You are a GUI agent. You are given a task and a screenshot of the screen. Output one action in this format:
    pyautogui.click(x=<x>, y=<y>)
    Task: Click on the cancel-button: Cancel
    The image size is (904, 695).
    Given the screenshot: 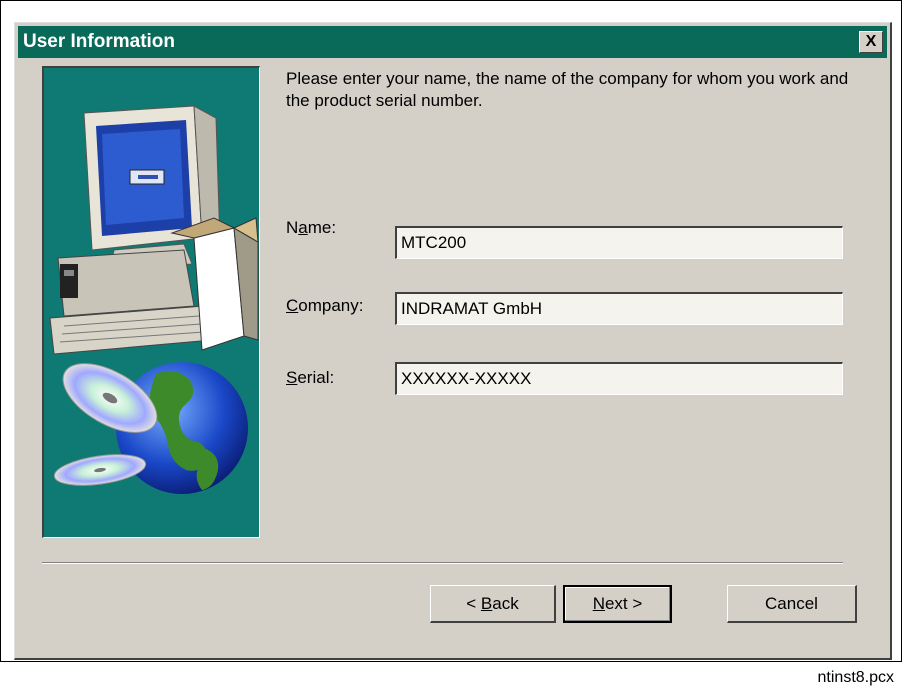 What is the action you would take?
    pyautogui.click(x=792, y=604)
    